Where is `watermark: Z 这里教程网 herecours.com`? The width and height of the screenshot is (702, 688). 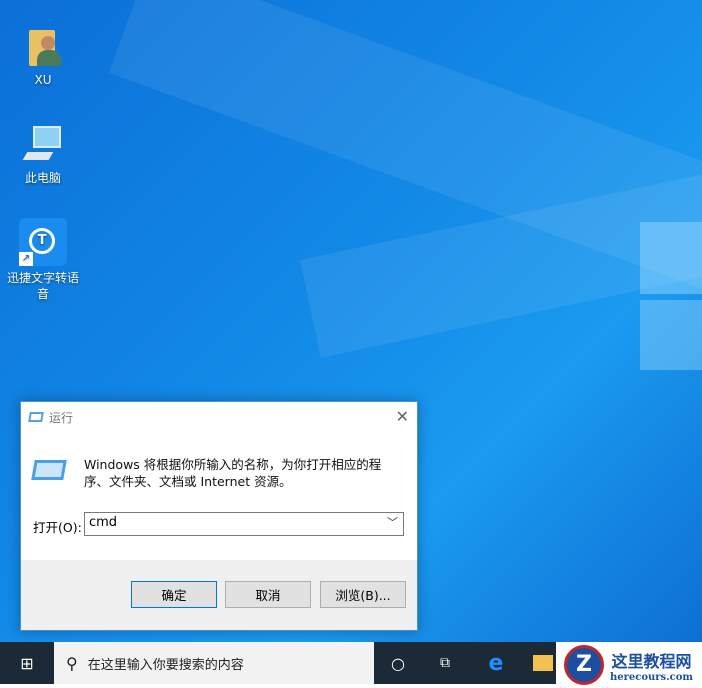 watermark: Z 这里教程网 herecours.com is located at coordinates (629, 665).